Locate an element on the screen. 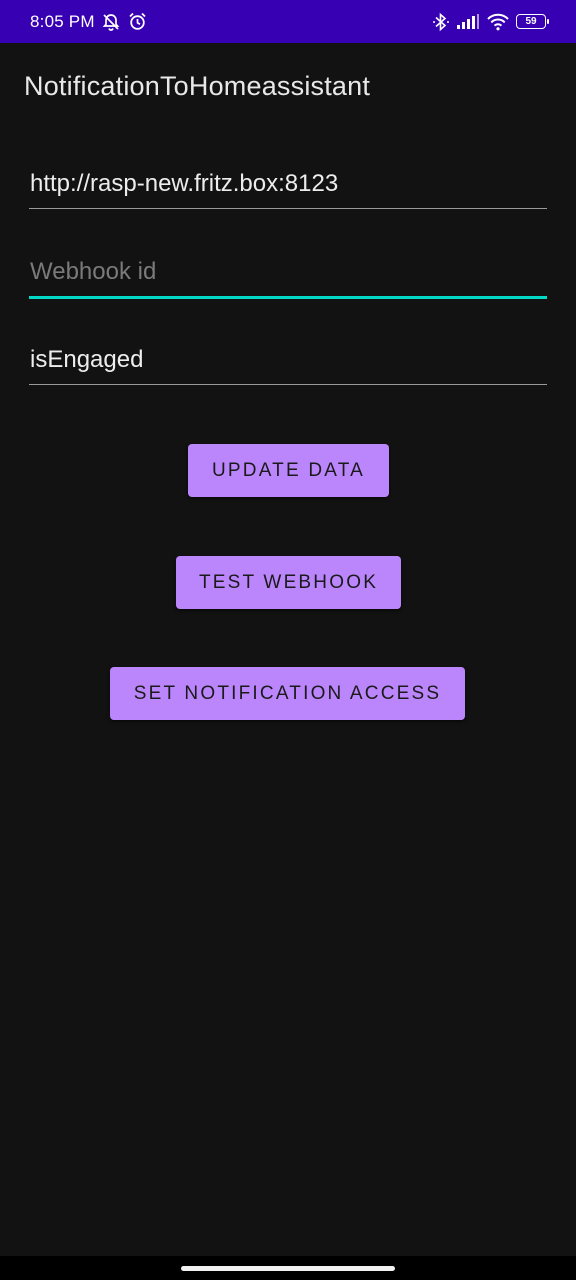  url-underline is located at coordinates (288, 208).